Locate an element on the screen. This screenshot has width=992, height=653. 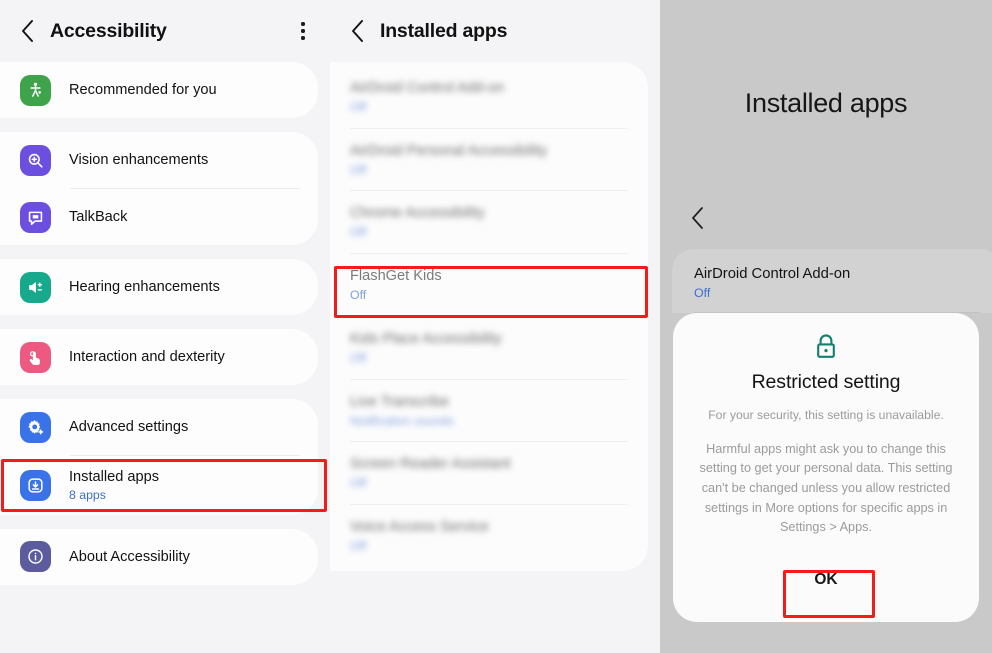
sidebar-item-advanced-settings: Advanced settings is located at coordinates (159, 427).